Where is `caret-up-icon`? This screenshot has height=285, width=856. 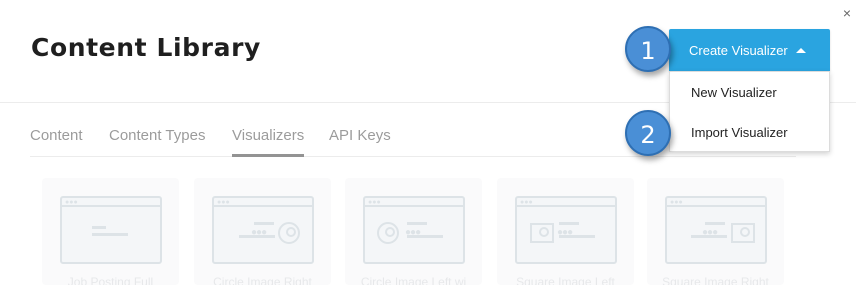
caret-up-icon is located at coordinates (801, 50).